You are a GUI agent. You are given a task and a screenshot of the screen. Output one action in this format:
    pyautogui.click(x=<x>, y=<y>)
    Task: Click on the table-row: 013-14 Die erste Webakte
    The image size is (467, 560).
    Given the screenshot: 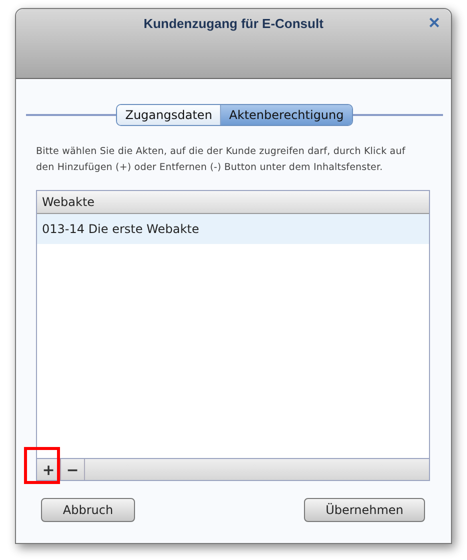 What is the action you would take?
    pyautogui.click(x=233, y=229)
    